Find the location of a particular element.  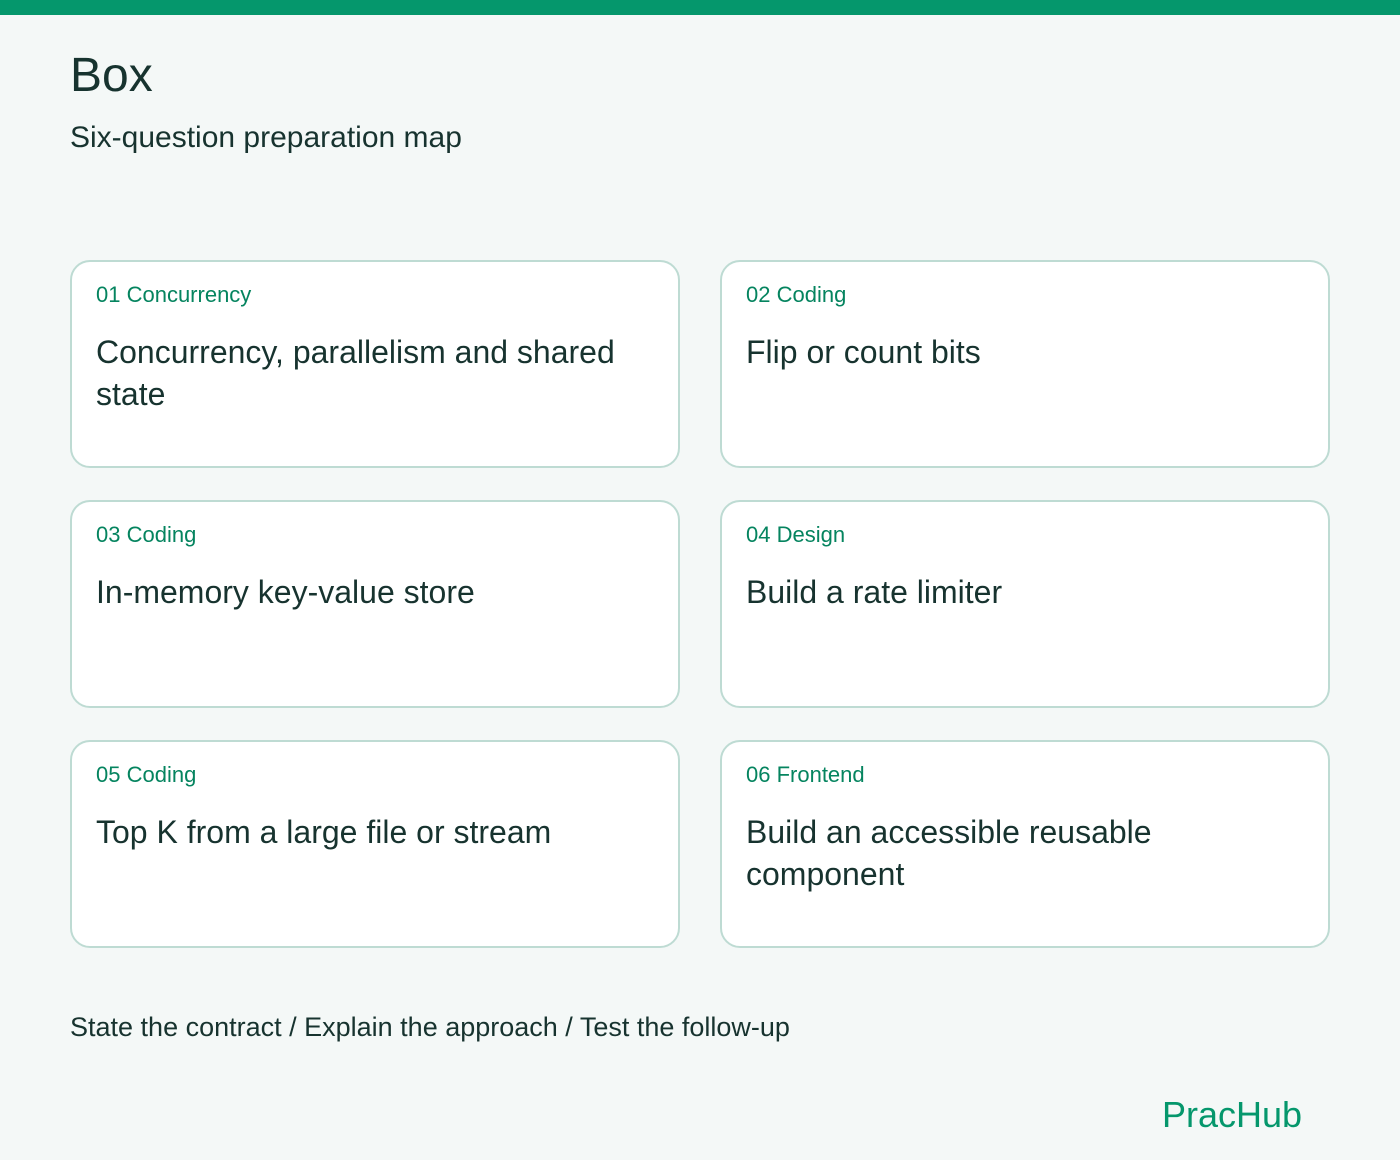

question-title: In-memory key-value store is located at coordinates (285, 592).